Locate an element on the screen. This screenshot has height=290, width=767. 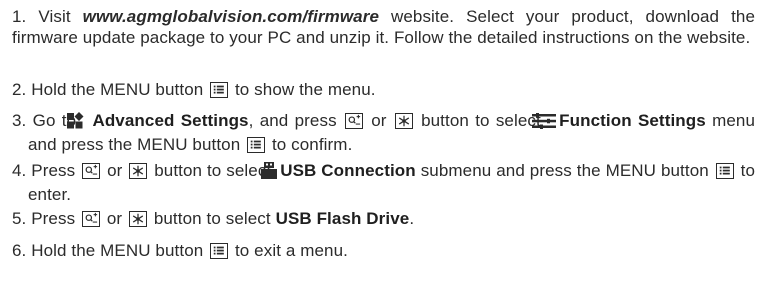
step-4-text-b: or is located at coordinates (115, 170).